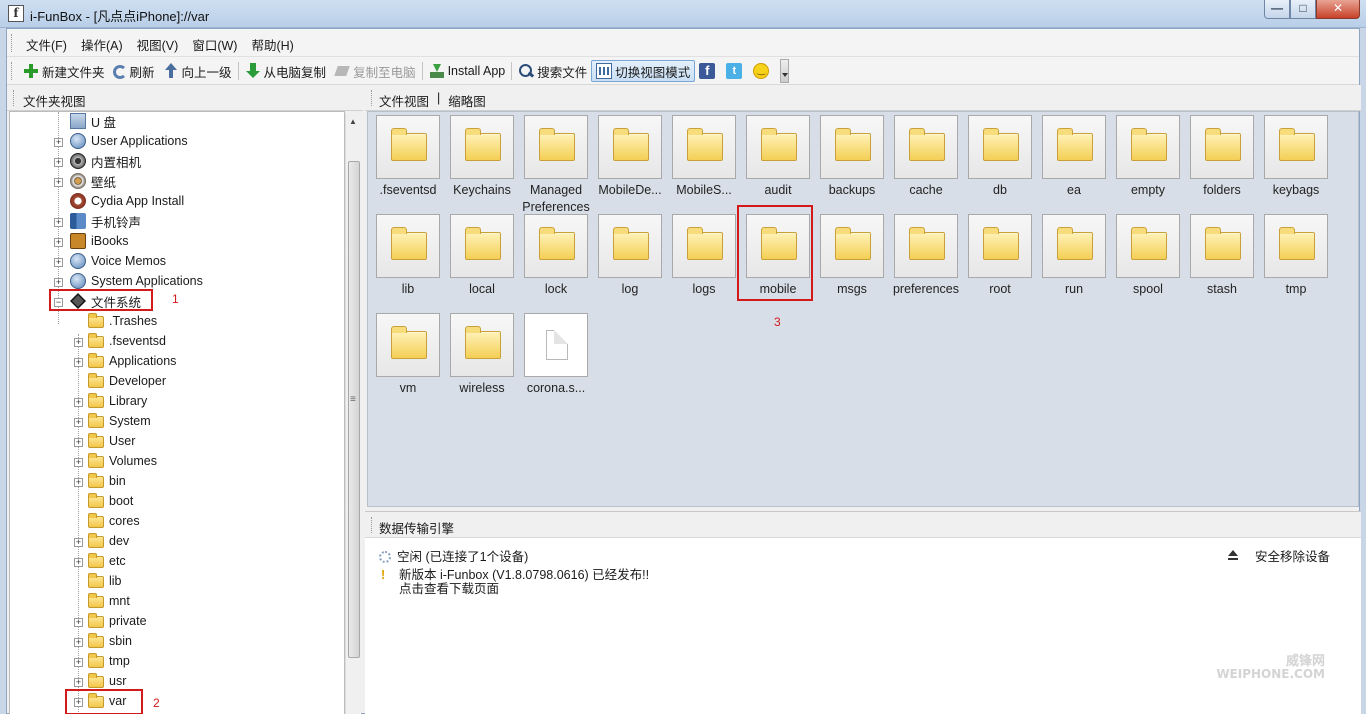 The height and width of the screenshot is (714, 1366). What do you see at coordinates (408, 256) in the screenshot?
I see `folder-item: lib` at bounding box center [408, 256].